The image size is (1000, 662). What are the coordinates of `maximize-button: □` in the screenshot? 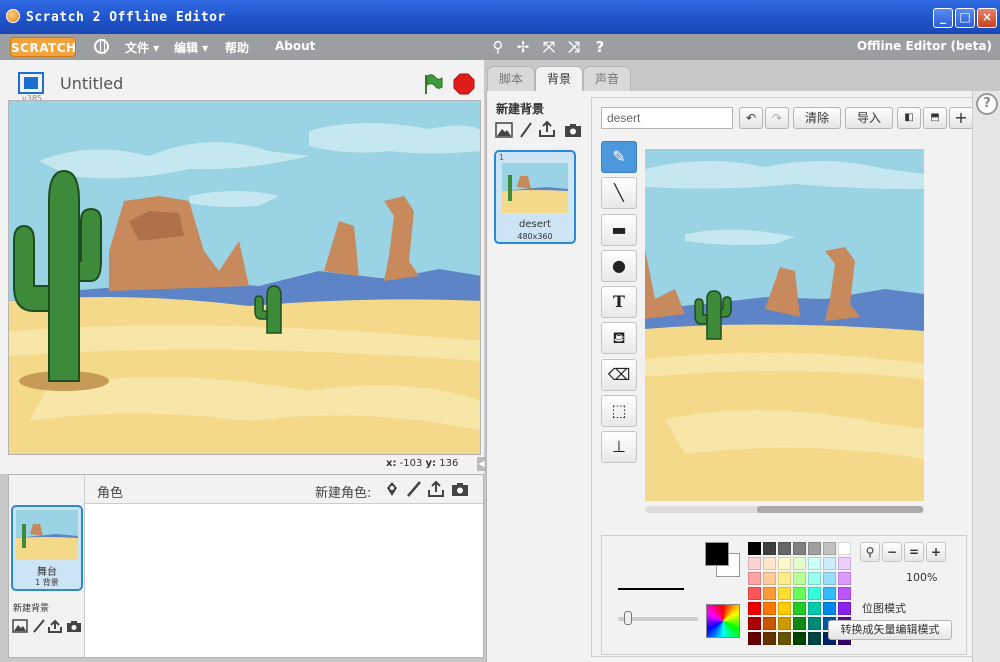 It's located at (965, 18).